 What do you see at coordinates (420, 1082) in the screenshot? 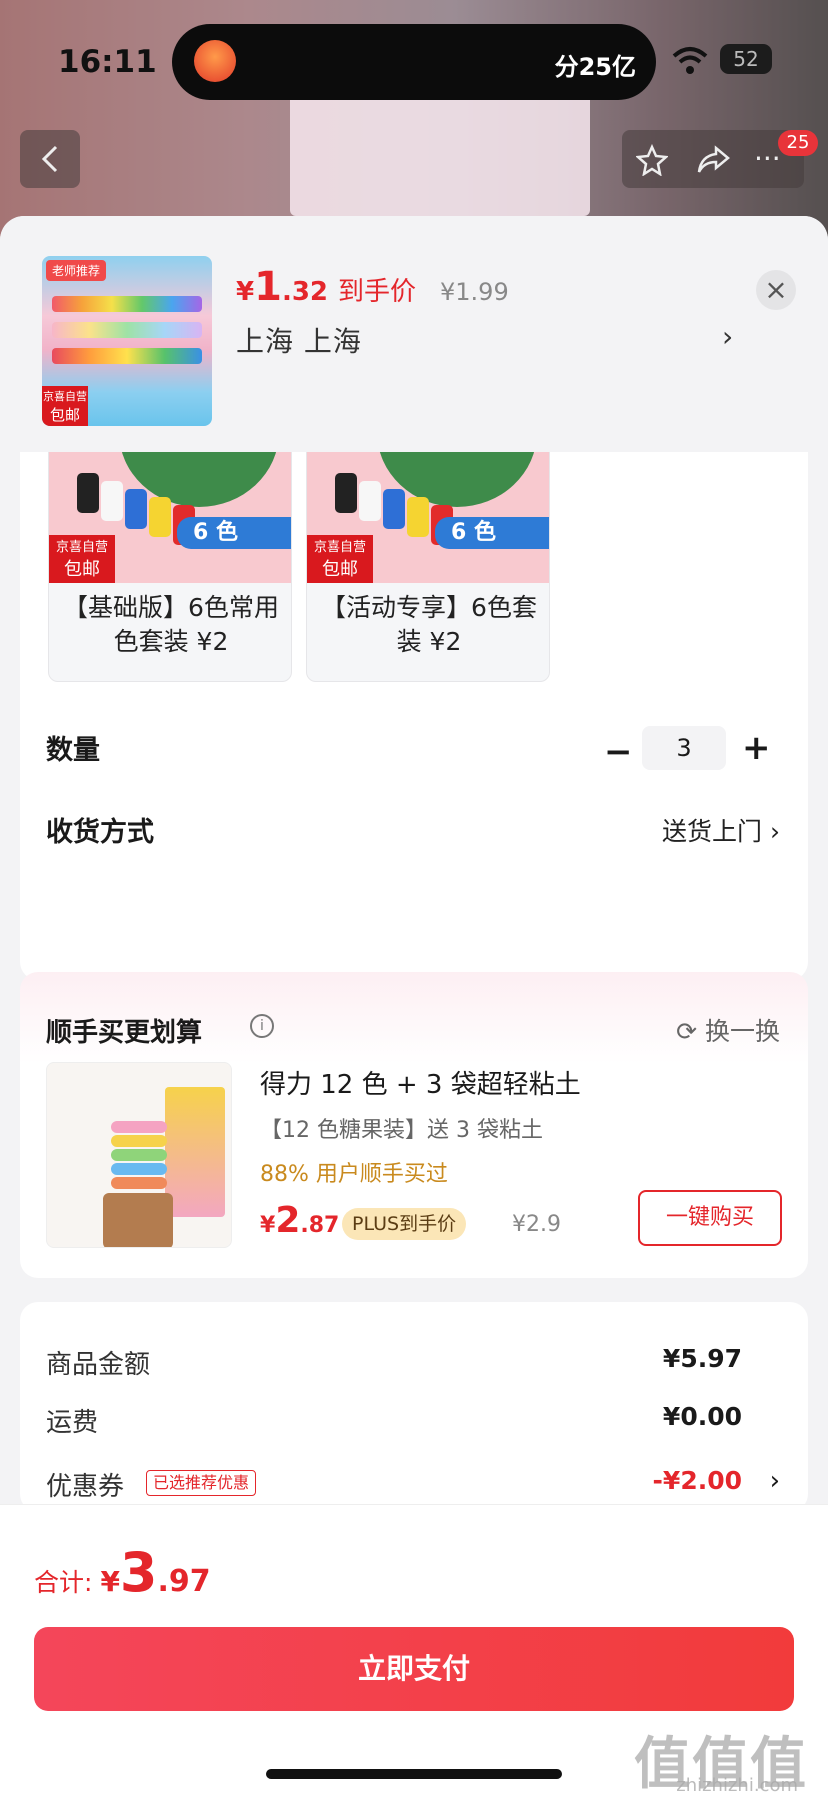
I see `combo-product-name: 得力 12 色 + 3 袋超轻粘土` at bounding box center [420, 1082].